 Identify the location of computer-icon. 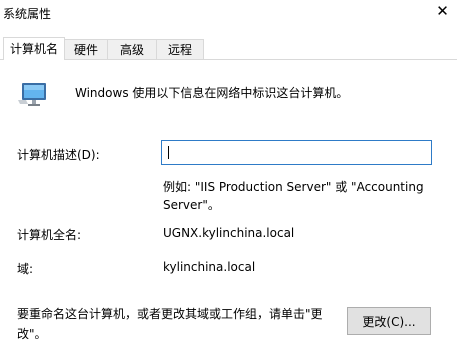
(32, 94).